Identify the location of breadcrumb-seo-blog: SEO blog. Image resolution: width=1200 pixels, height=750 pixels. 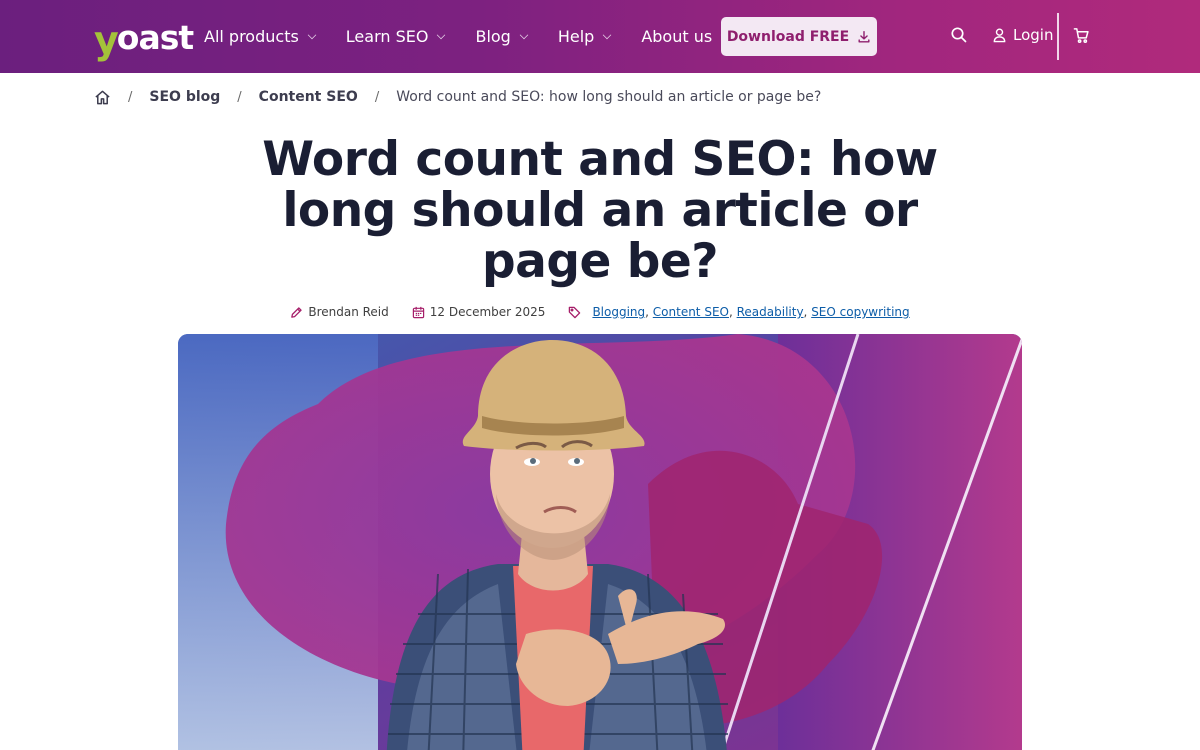
(184, 97).